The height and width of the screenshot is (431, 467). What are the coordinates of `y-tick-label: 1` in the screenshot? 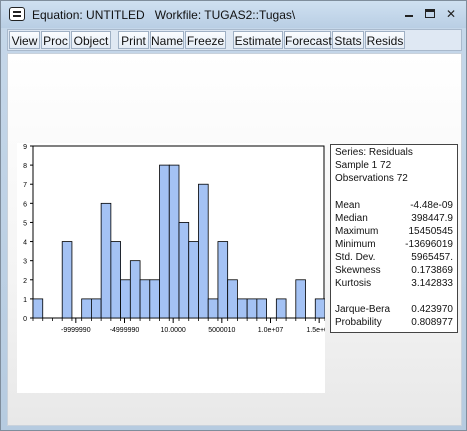 It's located at (25, 300).